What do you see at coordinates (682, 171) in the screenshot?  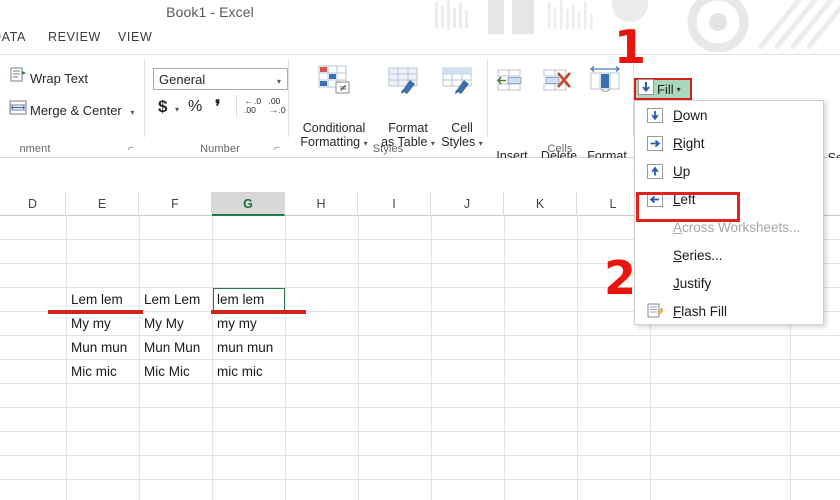 I see `fill-menu-item-label: Up` at bounding box center [682, 171].